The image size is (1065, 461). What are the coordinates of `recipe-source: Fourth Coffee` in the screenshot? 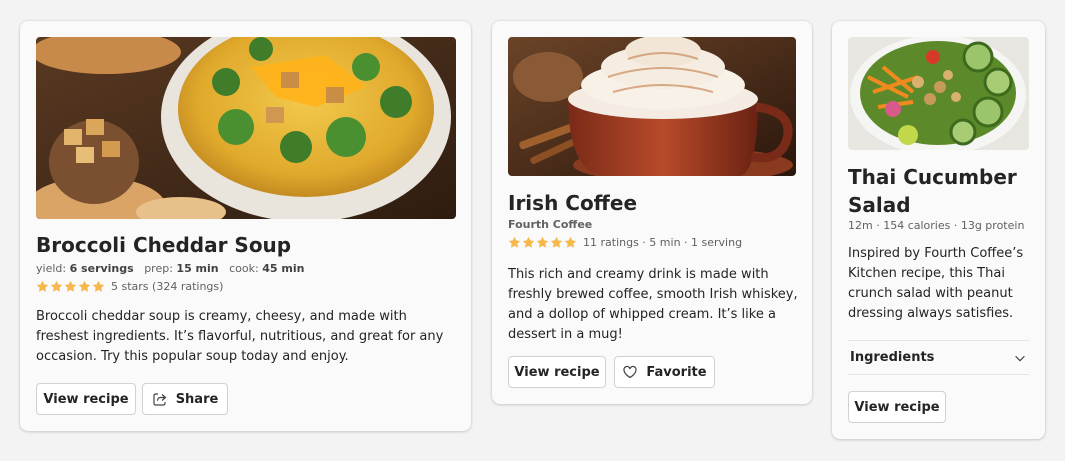 It's located at (550, 224).